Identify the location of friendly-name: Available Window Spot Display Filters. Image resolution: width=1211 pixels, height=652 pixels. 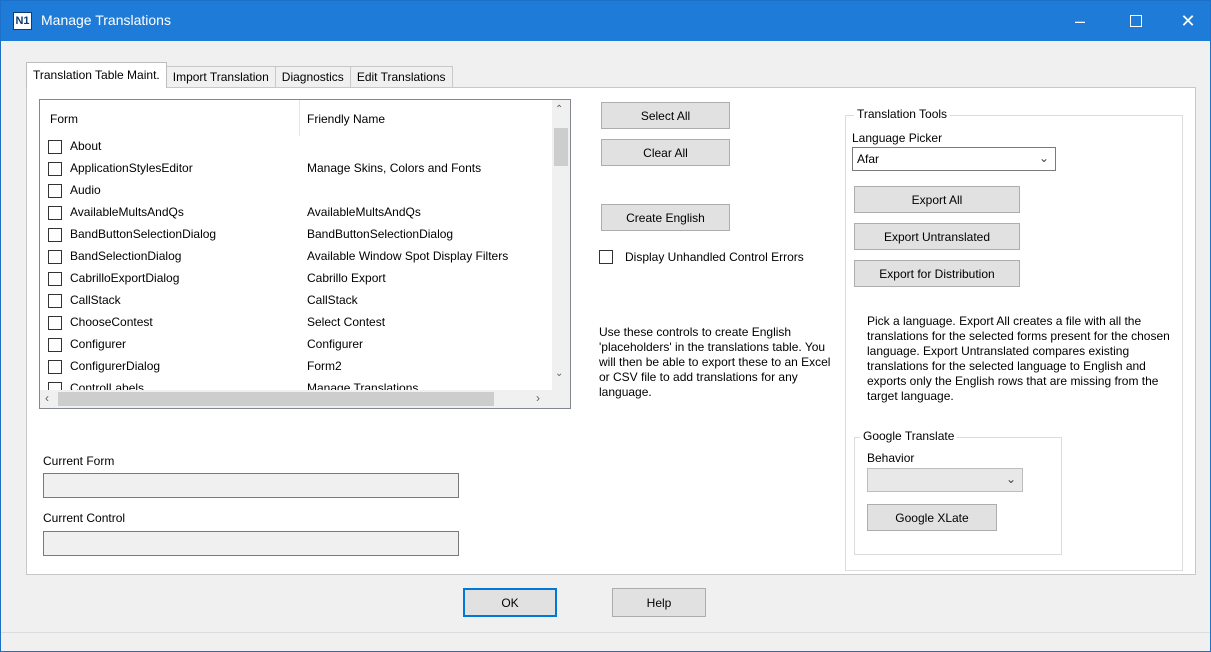
(408, 256).